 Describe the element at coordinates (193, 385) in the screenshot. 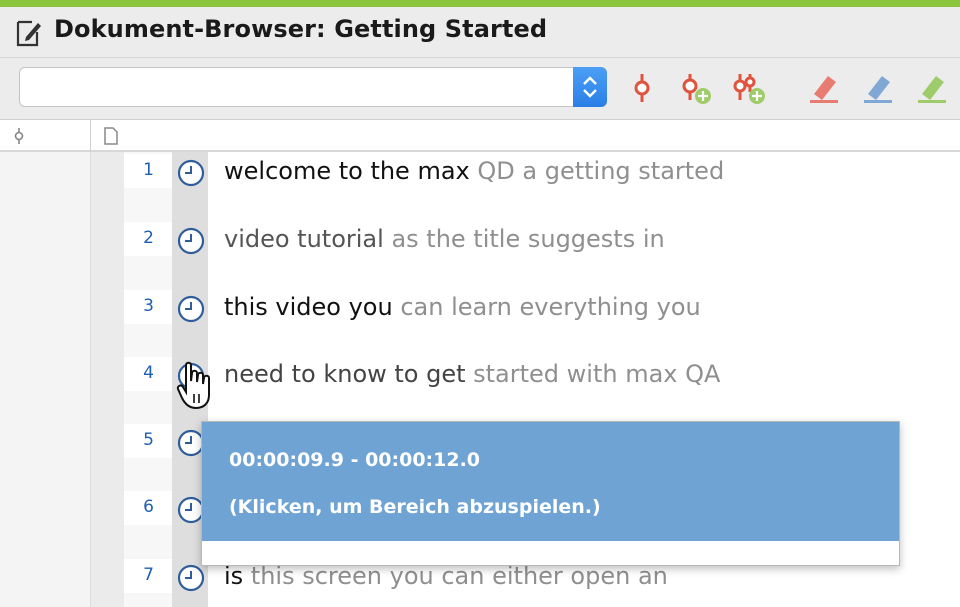

I see `hand-cursor-icon` at that location.